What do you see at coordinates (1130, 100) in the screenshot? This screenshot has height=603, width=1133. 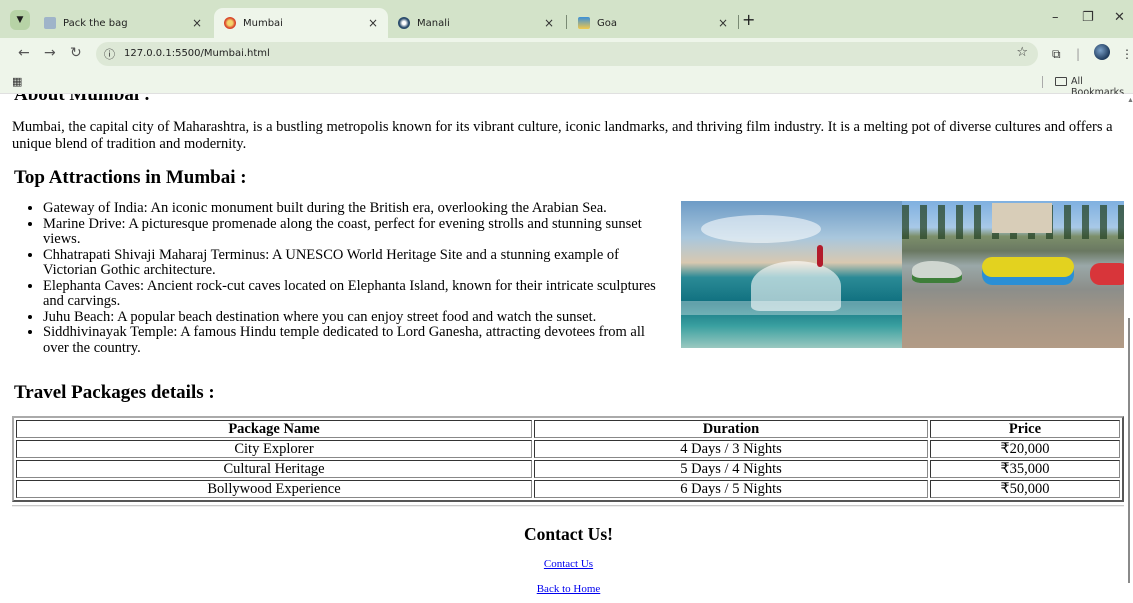 I see `scroll-up-arrow: ▲` at bounding box center [1130, 100].